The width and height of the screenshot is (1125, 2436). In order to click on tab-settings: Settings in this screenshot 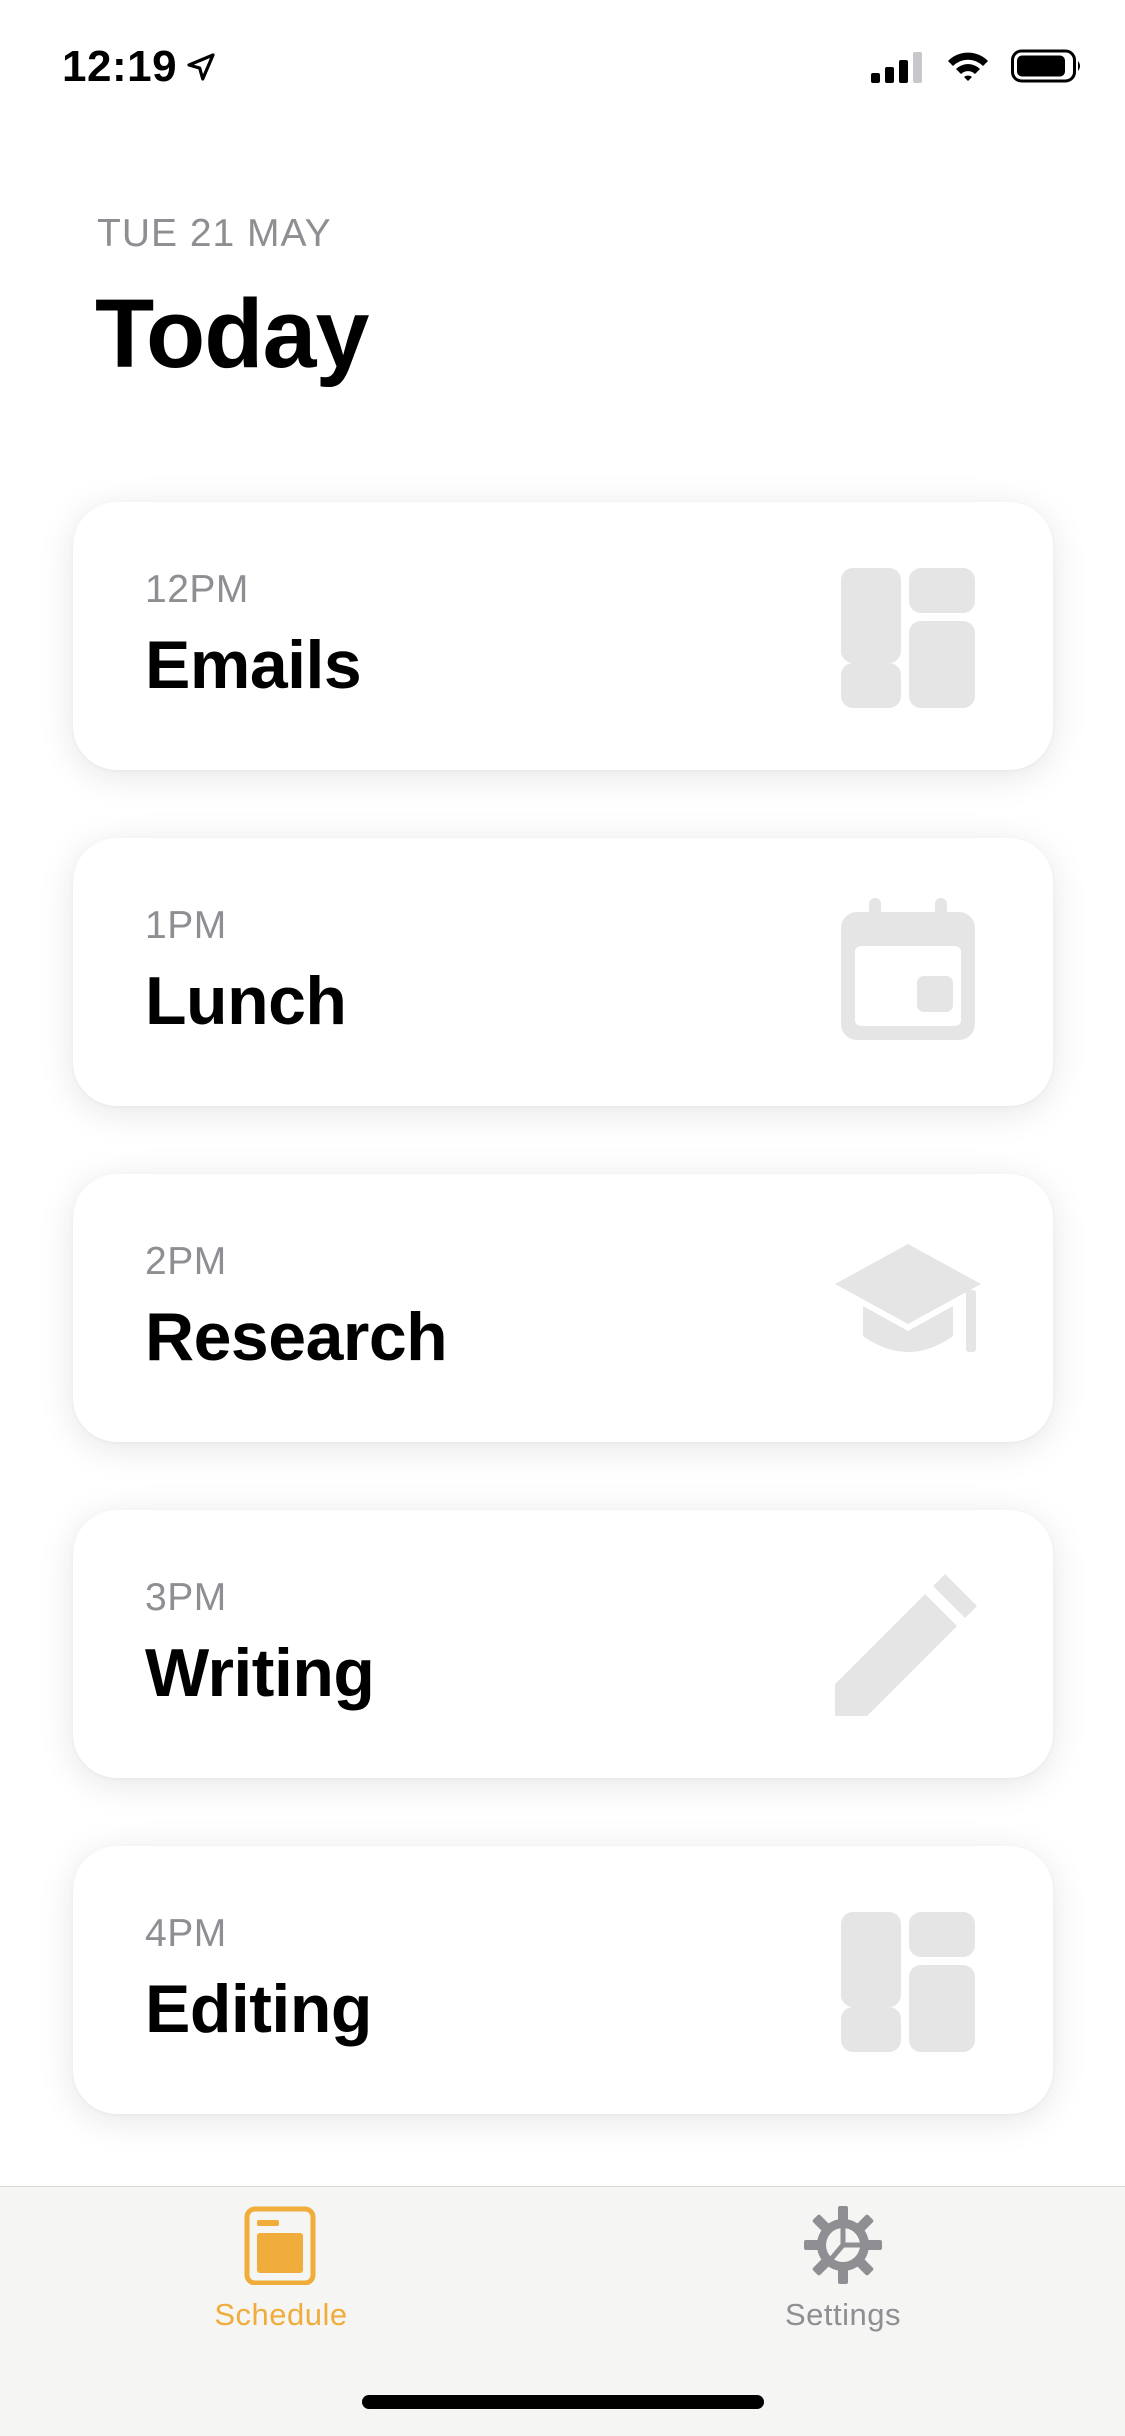, I will do `click(843, 2280)`.